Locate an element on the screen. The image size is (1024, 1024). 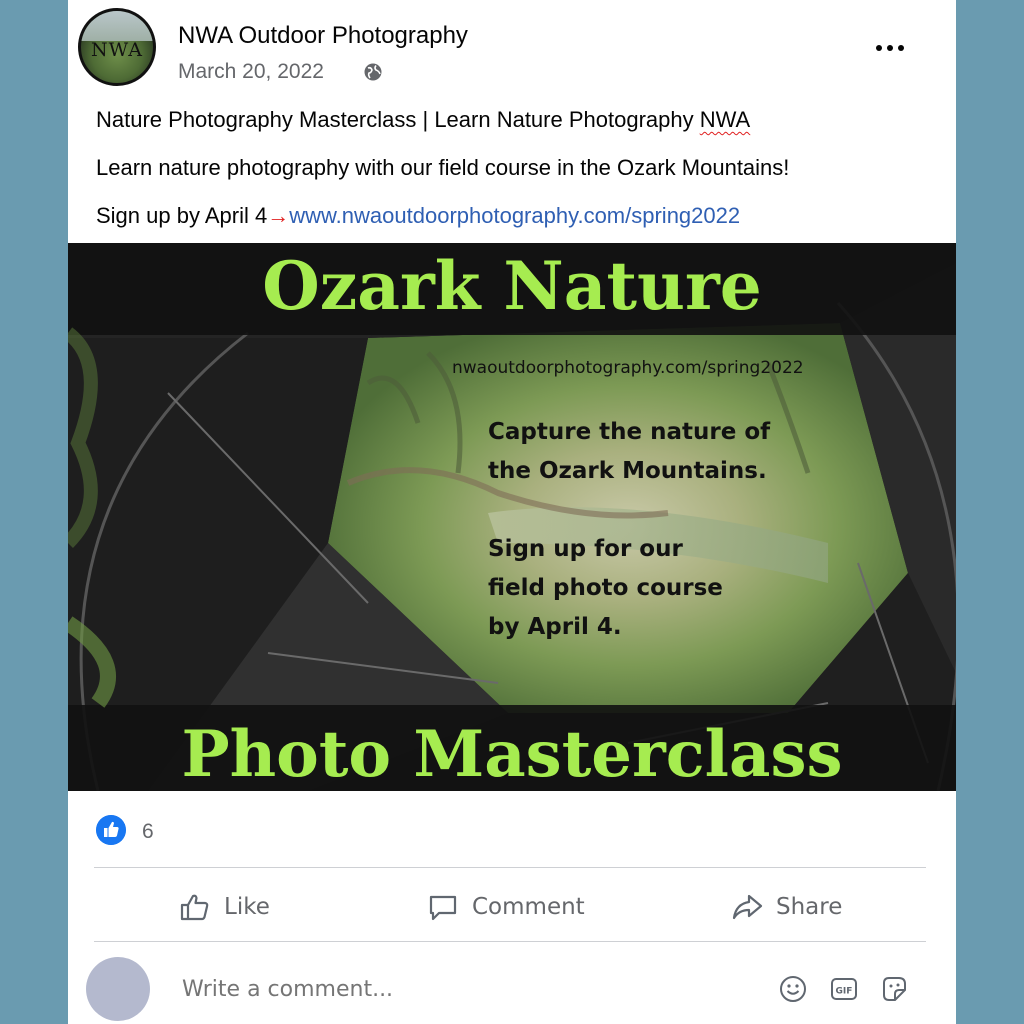
gif-icon: GIF is located at coordinates (844, 989).